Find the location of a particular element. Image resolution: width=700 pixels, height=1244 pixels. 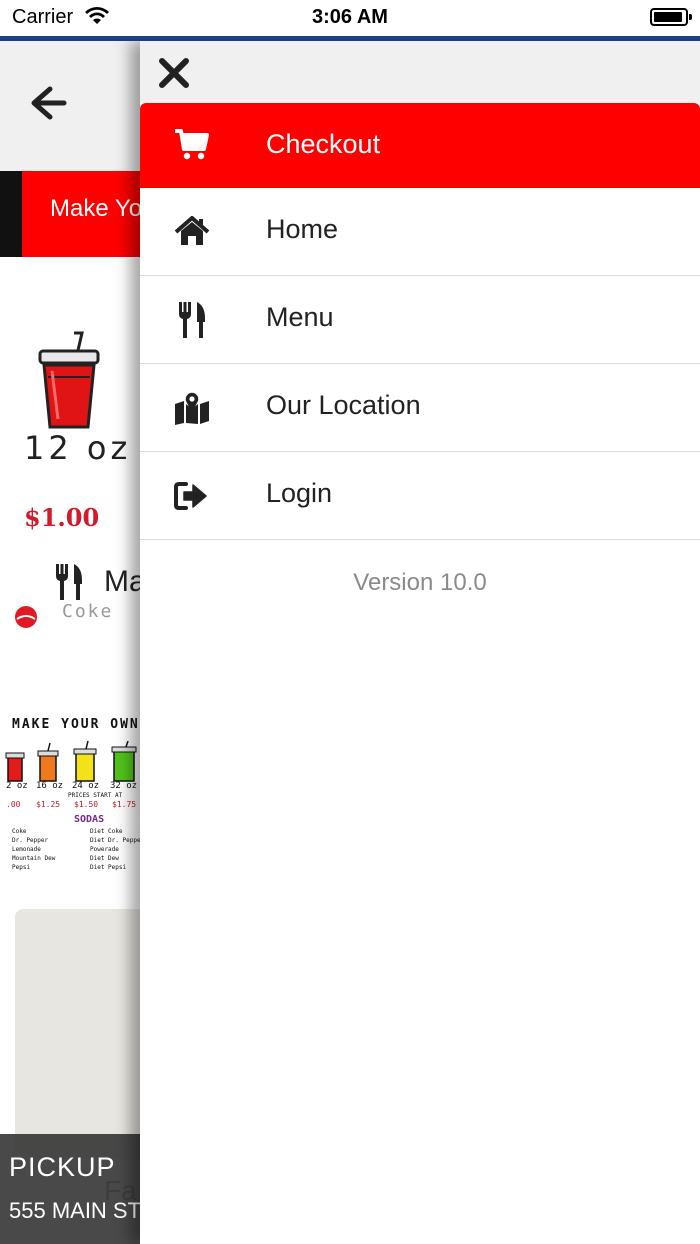

poster-size-4: 32 oz is located at coordinates (124, 786).